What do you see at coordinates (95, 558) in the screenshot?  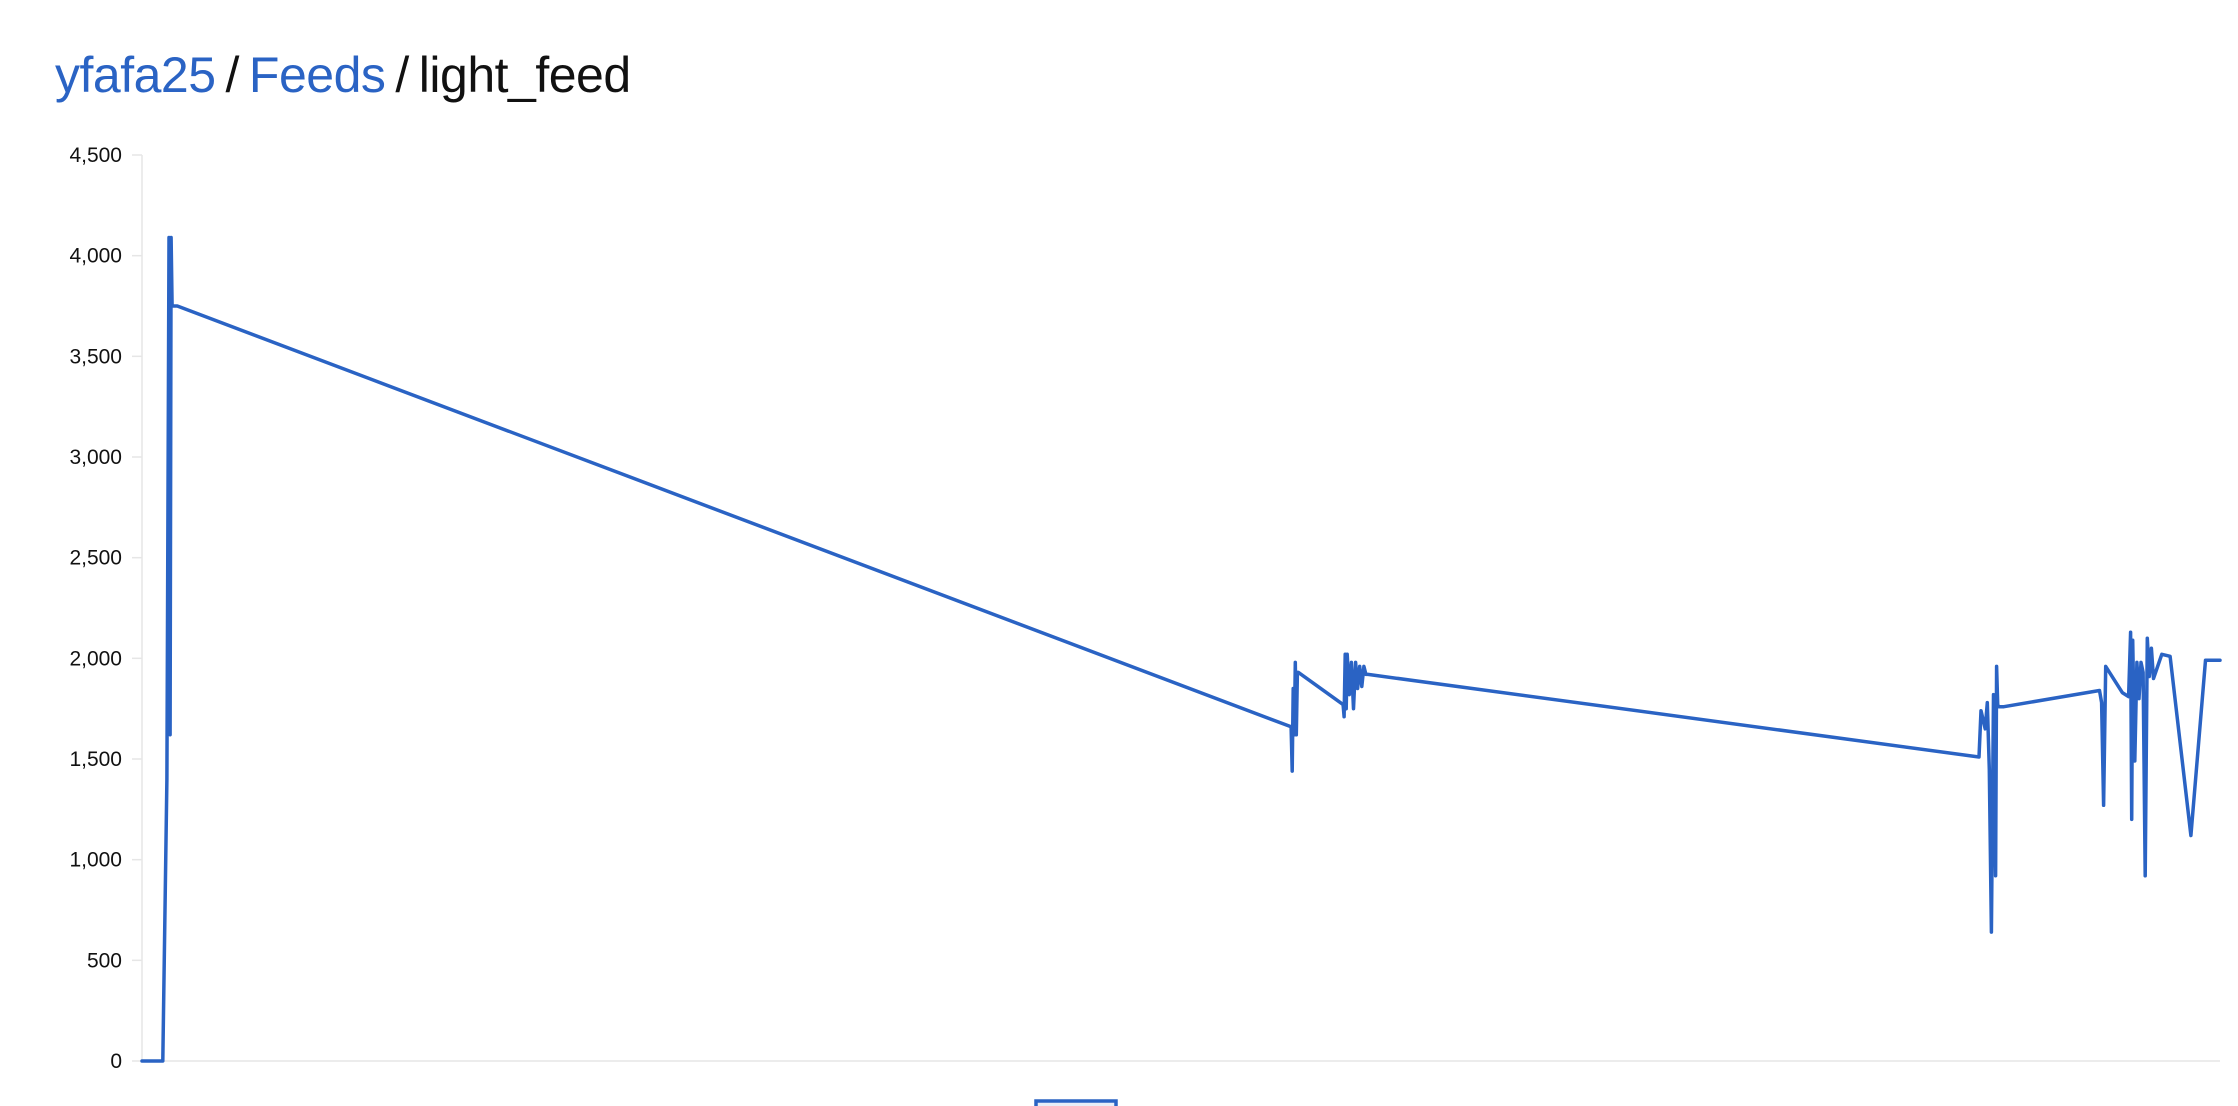 I see `y-tick-label: 2,500` at bounding box center [95, 558].